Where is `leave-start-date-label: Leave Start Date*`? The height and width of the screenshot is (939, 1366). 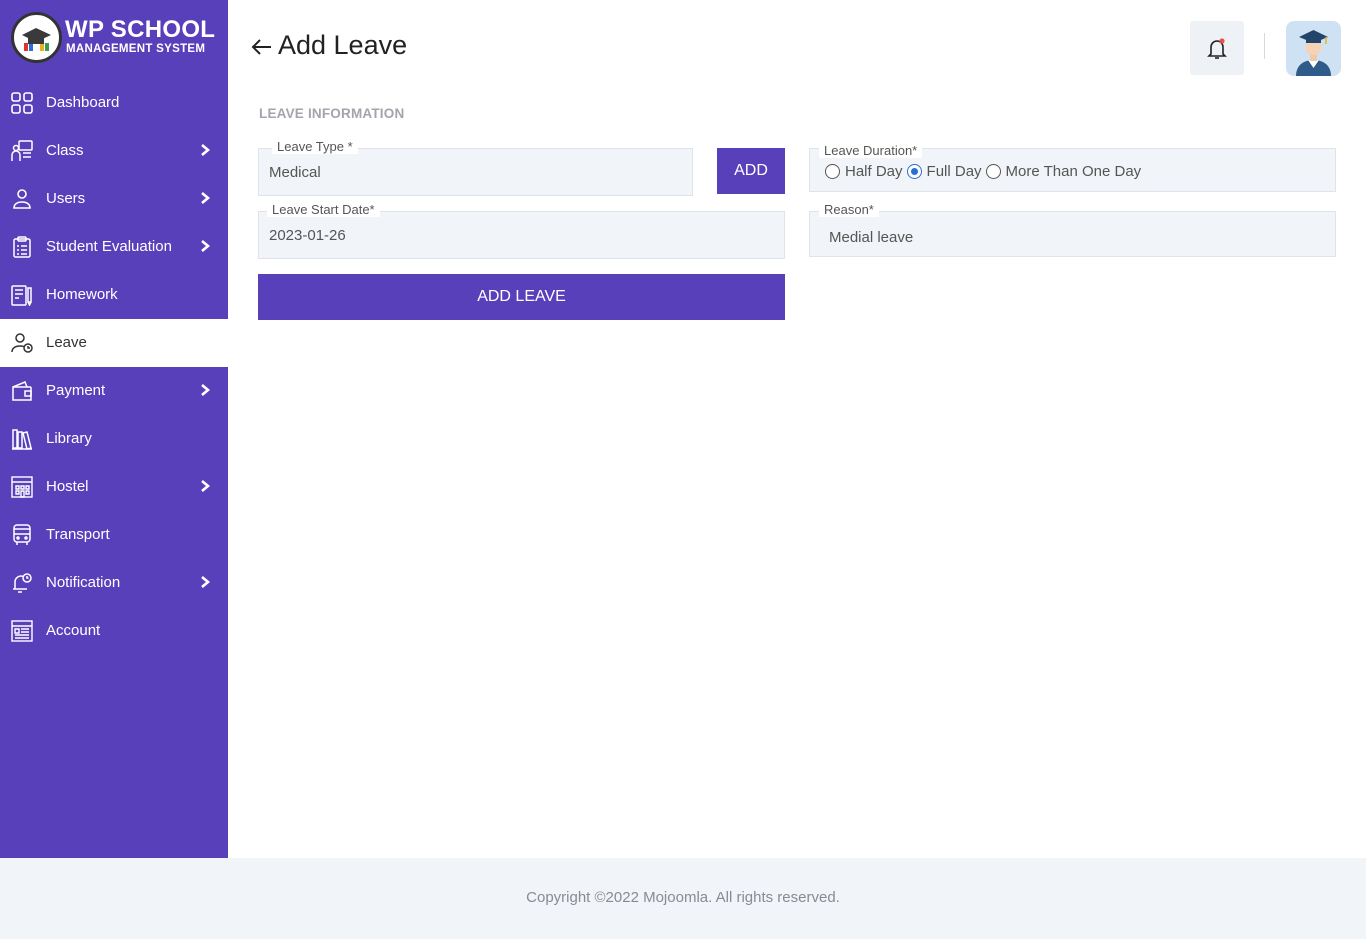
leave-start-date-label: Leave Start Date* is located at coordinates (323, 209).